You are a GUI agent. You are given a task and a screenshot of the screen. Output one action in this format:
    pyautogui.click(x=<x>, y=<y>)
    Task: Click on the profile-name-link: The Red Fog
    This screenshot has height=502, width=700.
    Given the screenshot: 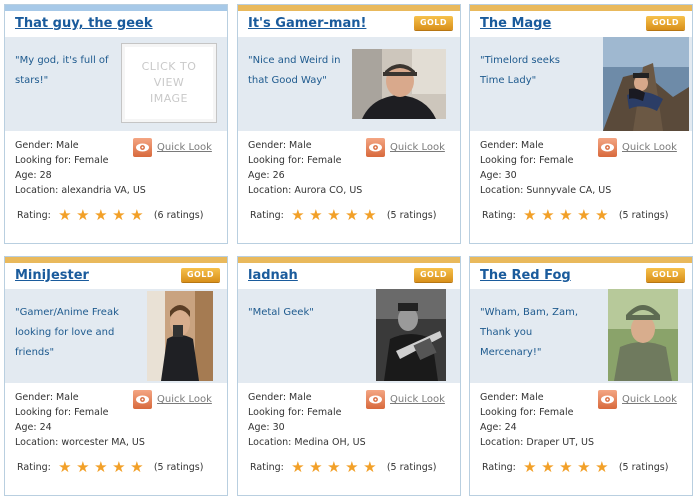 What is the action you would take?
    pyautogui.click(x=525, y=275)
    